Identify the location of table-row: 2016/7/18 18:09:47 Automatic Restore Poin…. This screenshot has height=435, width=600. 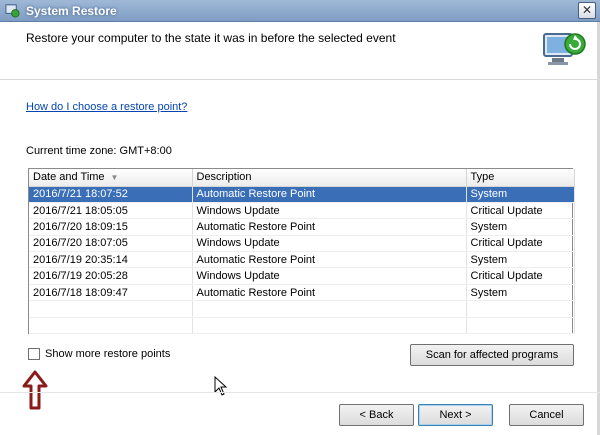
(302, 293).